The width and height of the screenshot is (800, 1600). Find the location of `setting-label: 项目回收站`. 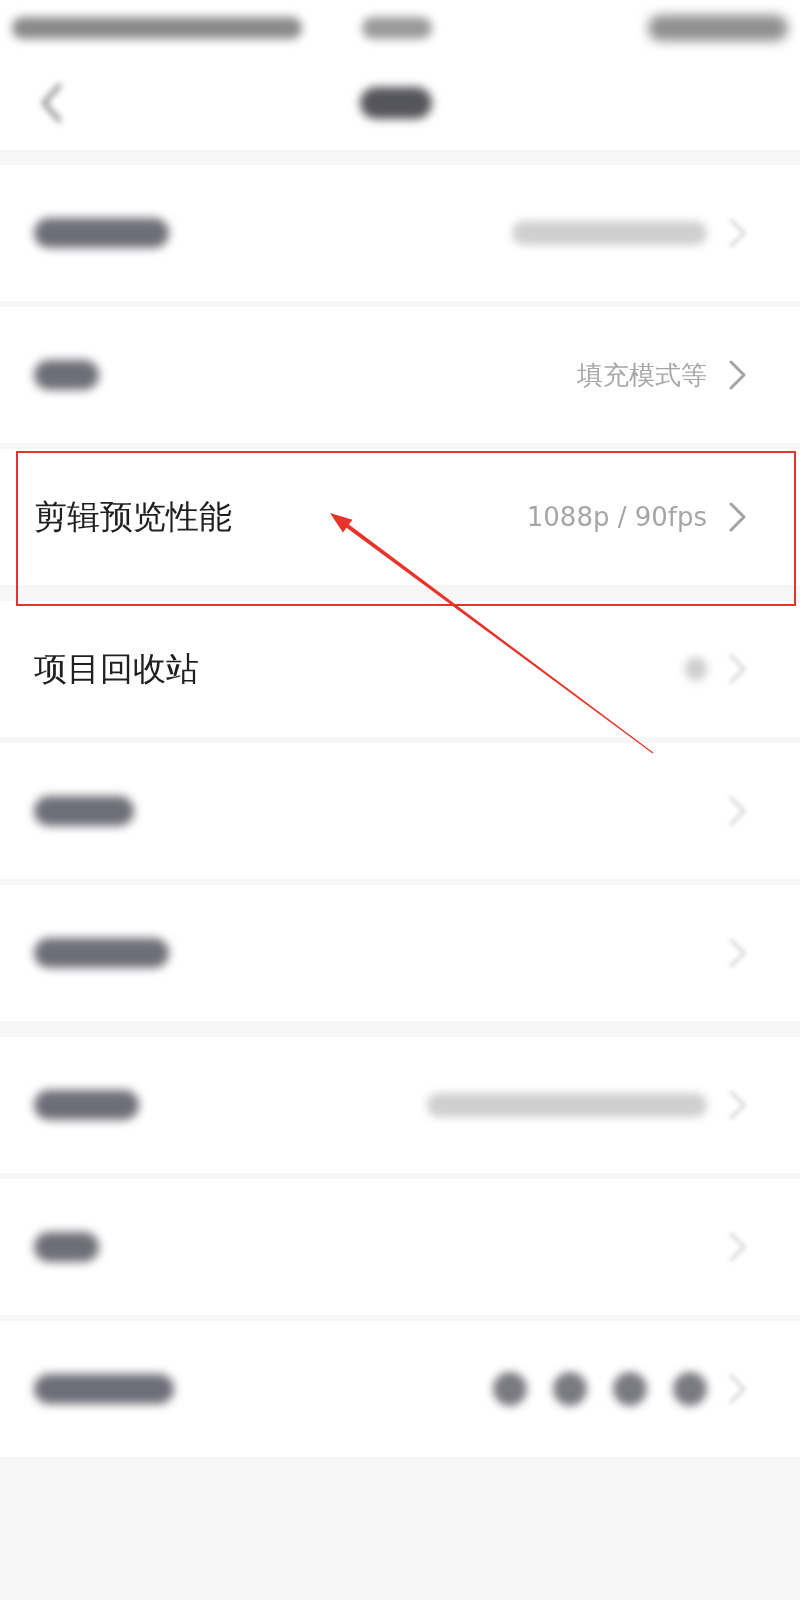

setting-label: 项目回收站 is located at coordinates (116, 669).